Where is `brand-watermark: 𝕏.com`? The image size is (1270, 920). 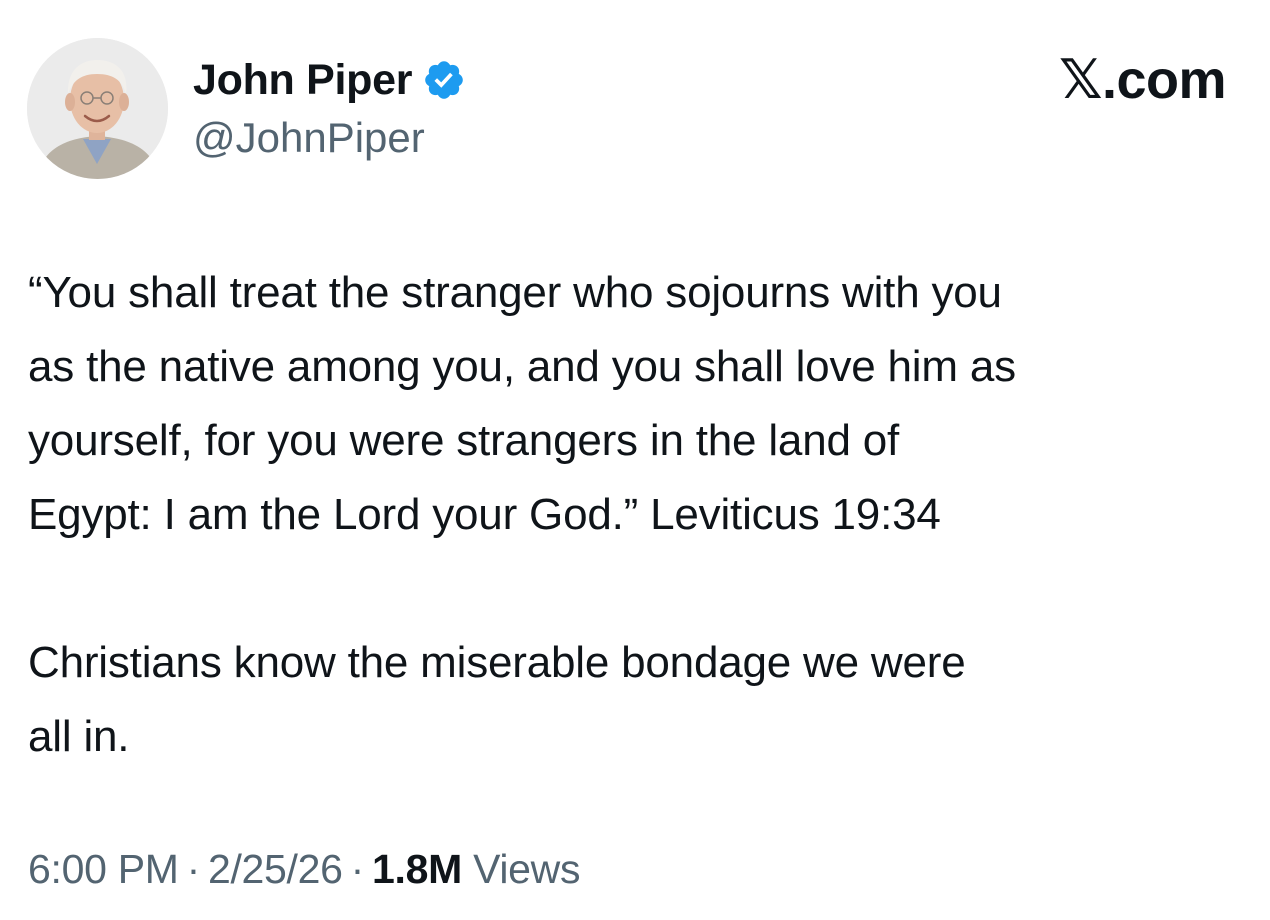
brand-watermark: 𝕏.com is located at coordinates (1142, 80).